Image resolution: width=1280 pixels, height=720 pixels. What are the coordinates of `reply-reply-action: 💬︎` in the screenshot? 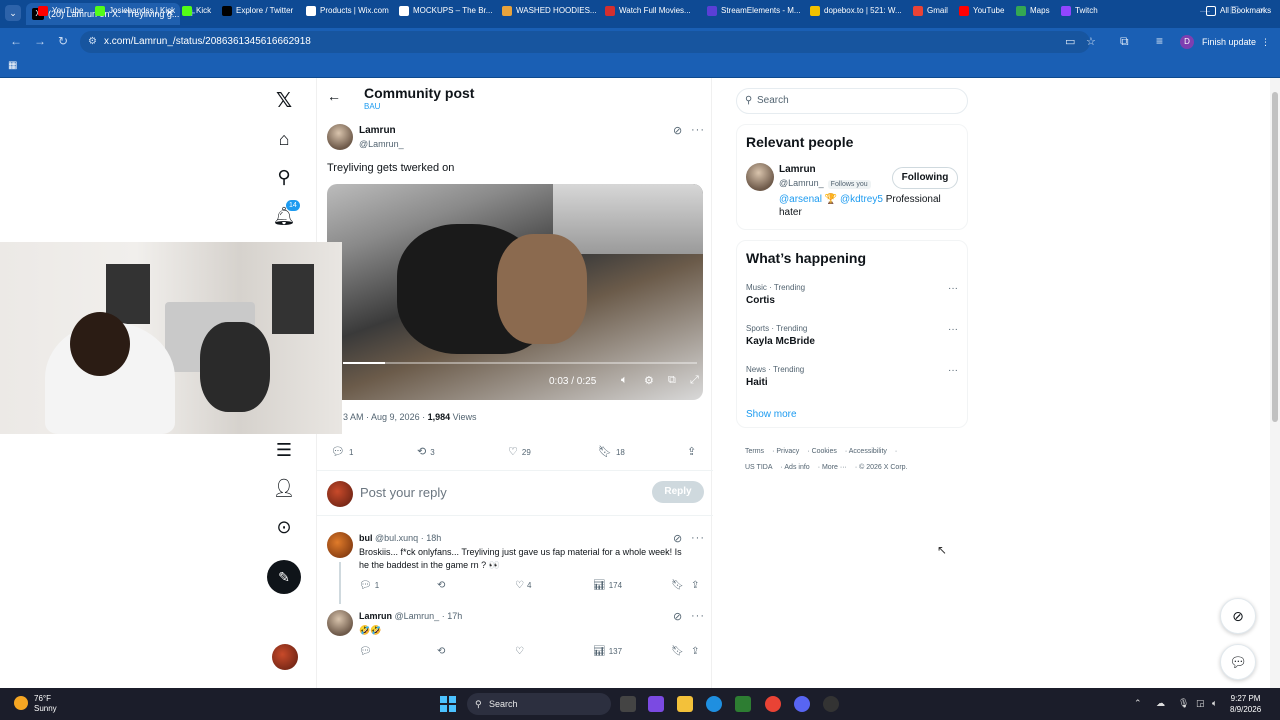 It's located at (365, 651).